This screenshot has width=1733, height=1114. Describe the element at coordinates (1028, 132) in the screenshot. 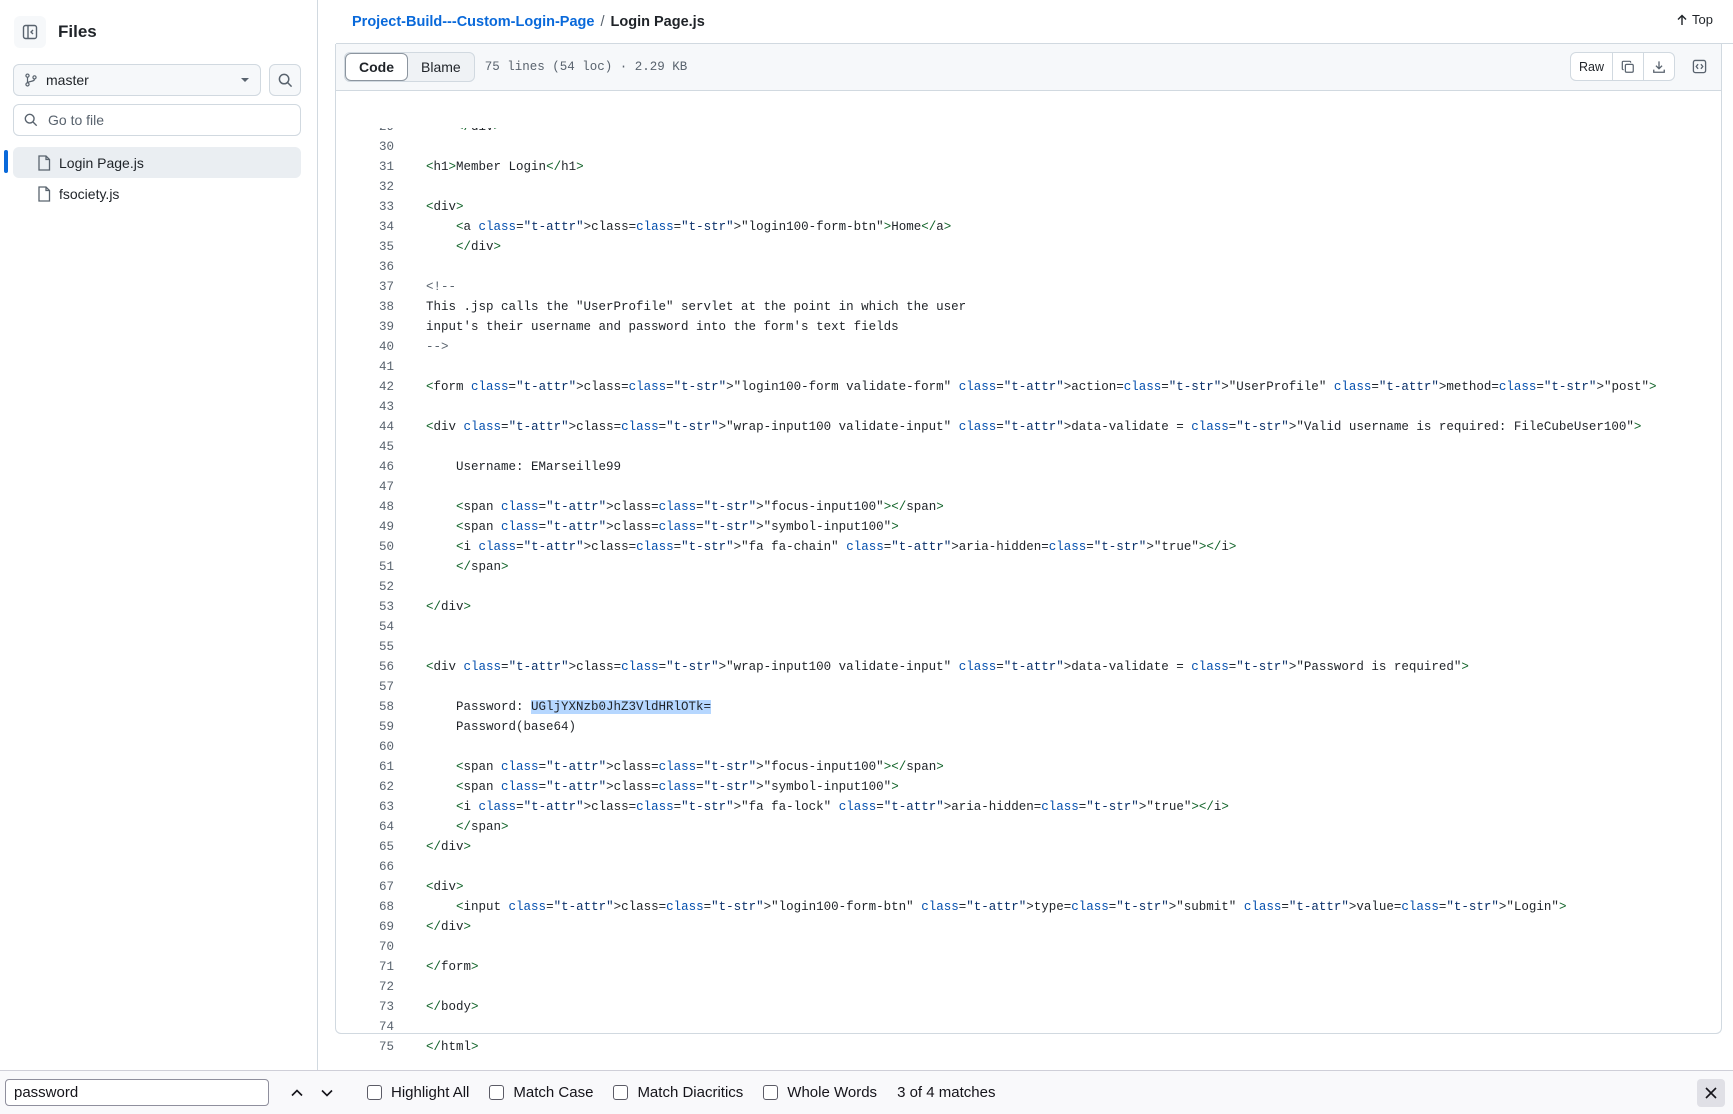

I see `code-line: 29 </div>` at that location.